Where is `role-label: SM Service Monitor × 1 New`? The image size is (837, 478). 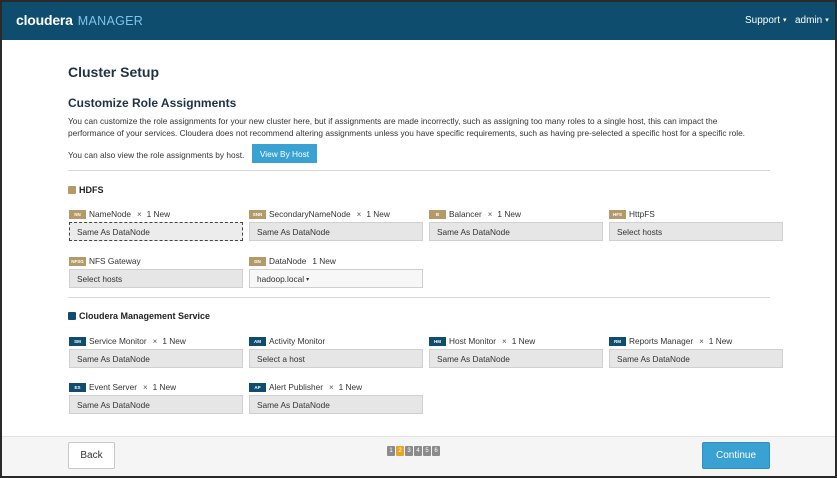 role-label: SM Service Monitor × 1 New is located at coordinates (127, 341).